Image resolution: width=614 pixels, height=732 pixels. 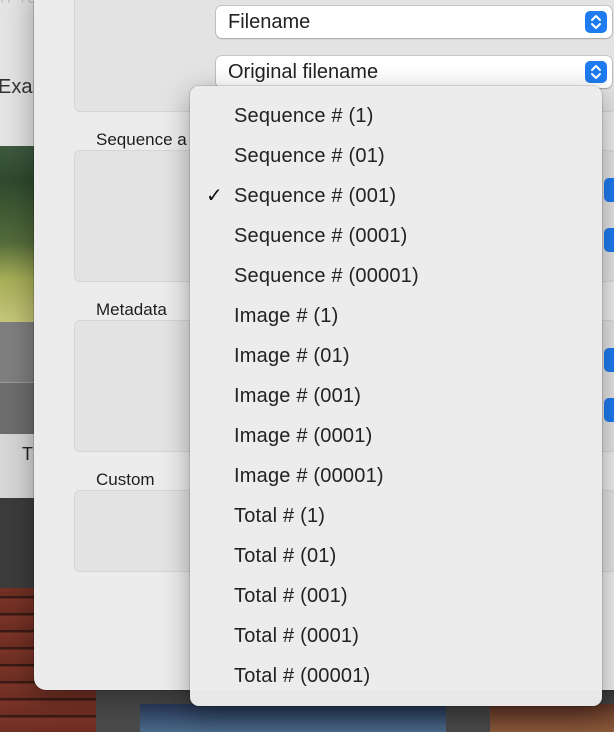 I want to click on menu-item-label: Total # (1), so click(x=280, y=516).